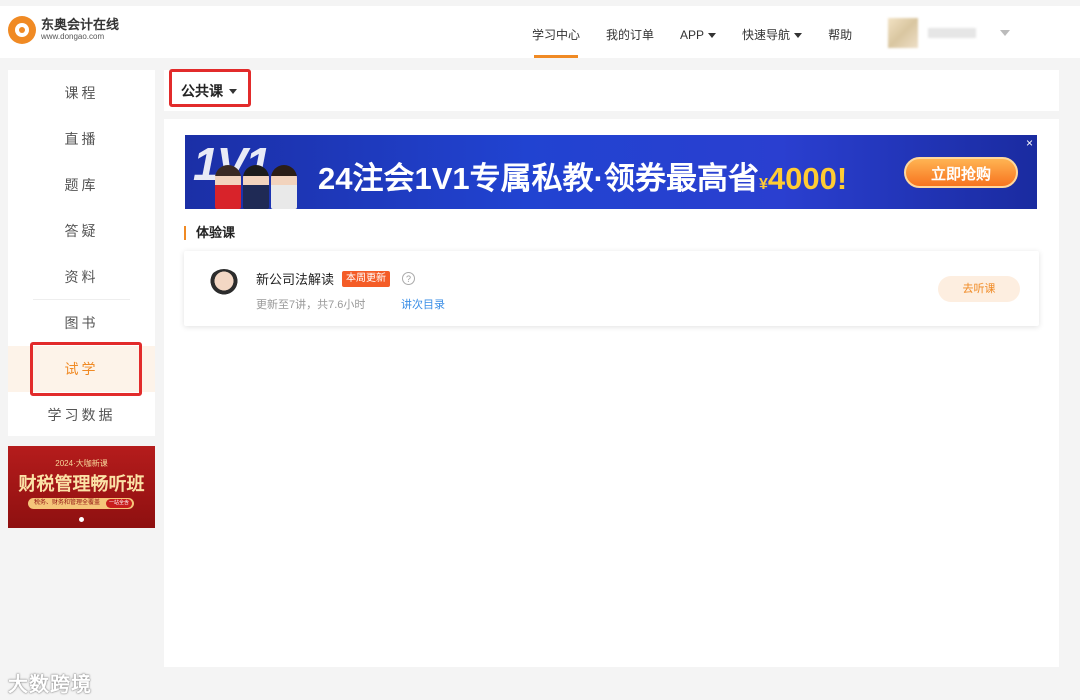 The width and height of the screenshot is (1080, 700). I want to click on promo-title: 财税管理畅听班, so click(81, 484).